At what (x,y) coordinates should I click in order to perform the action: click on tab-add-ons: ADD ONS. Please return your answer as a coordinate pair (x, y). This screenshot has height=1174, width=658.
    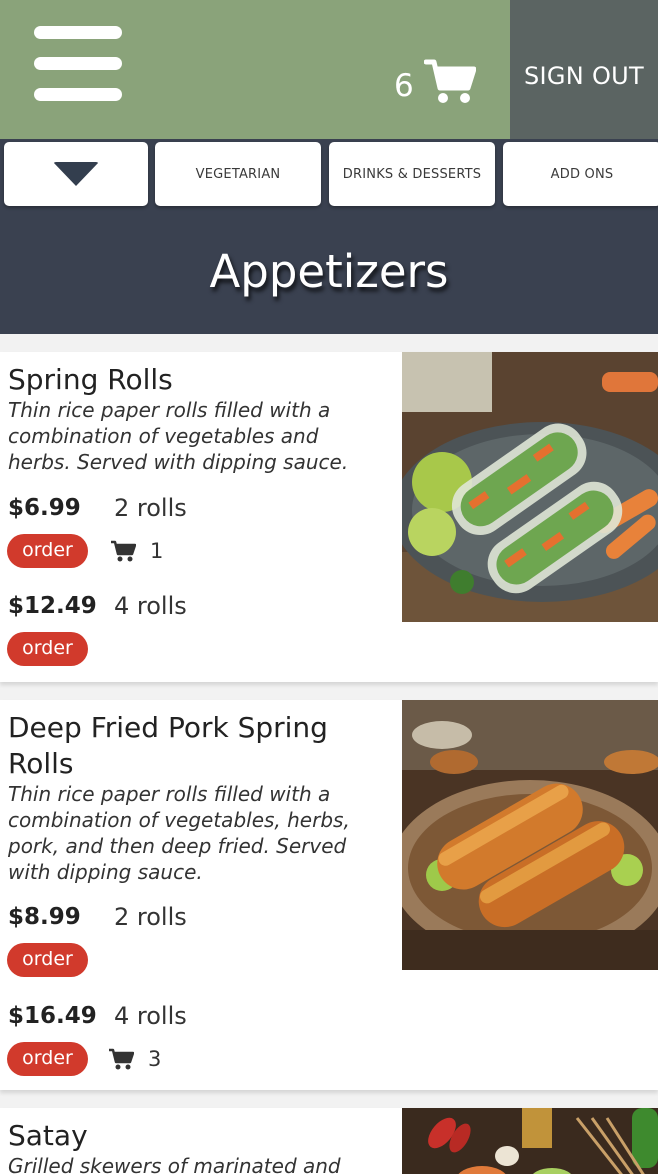
    Looking at the image, I should click on (580, 174).